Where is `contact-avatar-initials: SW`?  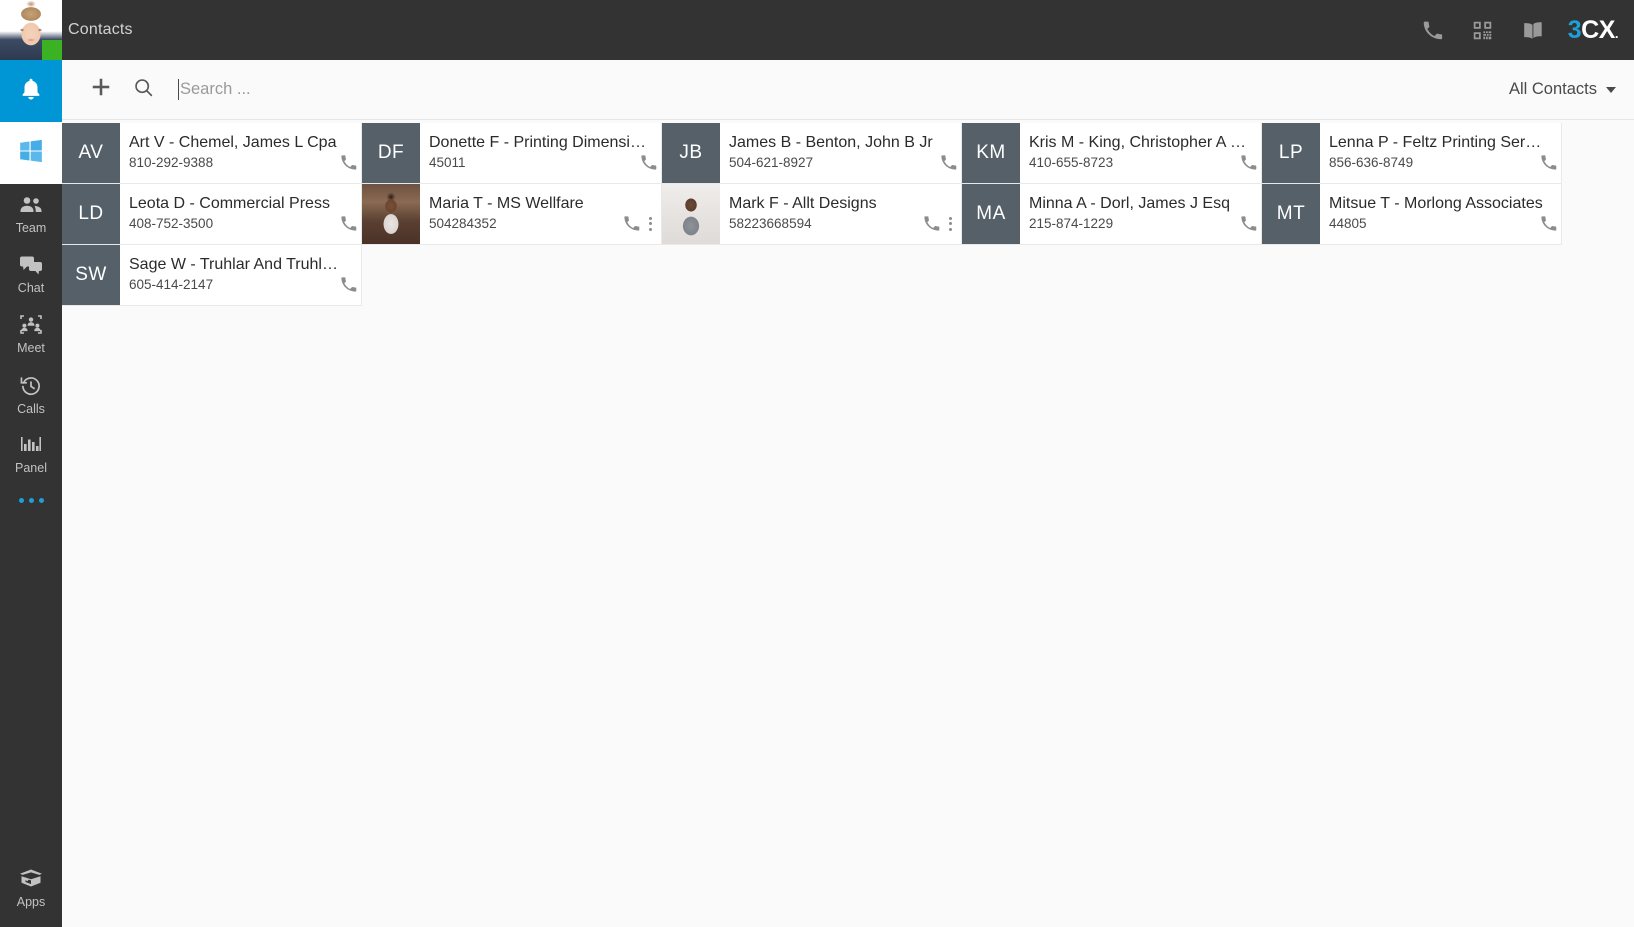
contact-avatar-initials: SW is located at coordinates (91, 275).